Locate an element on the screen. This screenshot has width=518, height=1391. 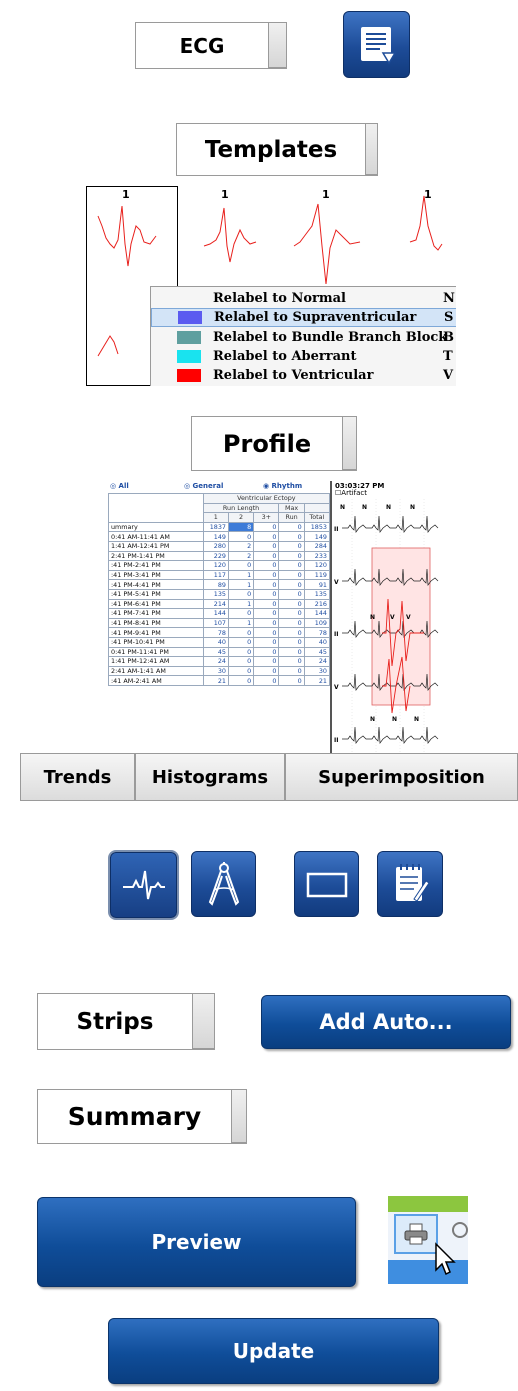
menu-item-relabel-bundle-branch-block: Relabel to Bundle Branch Block B is located at coordinates (303, 337).